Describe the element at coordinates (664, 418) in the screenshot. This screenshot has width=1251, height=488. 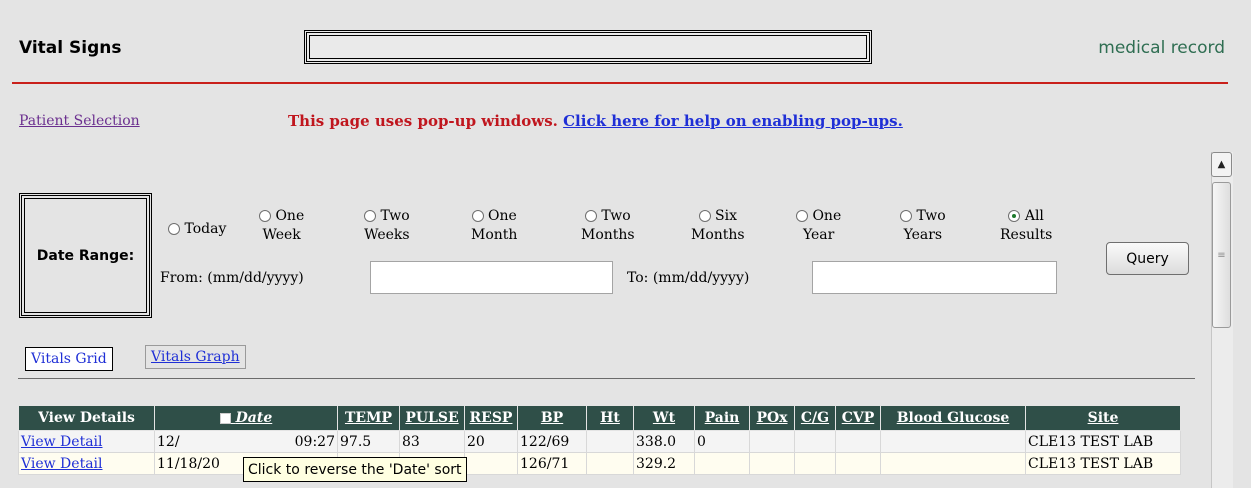
I see `col-wt: Wt` at that location.